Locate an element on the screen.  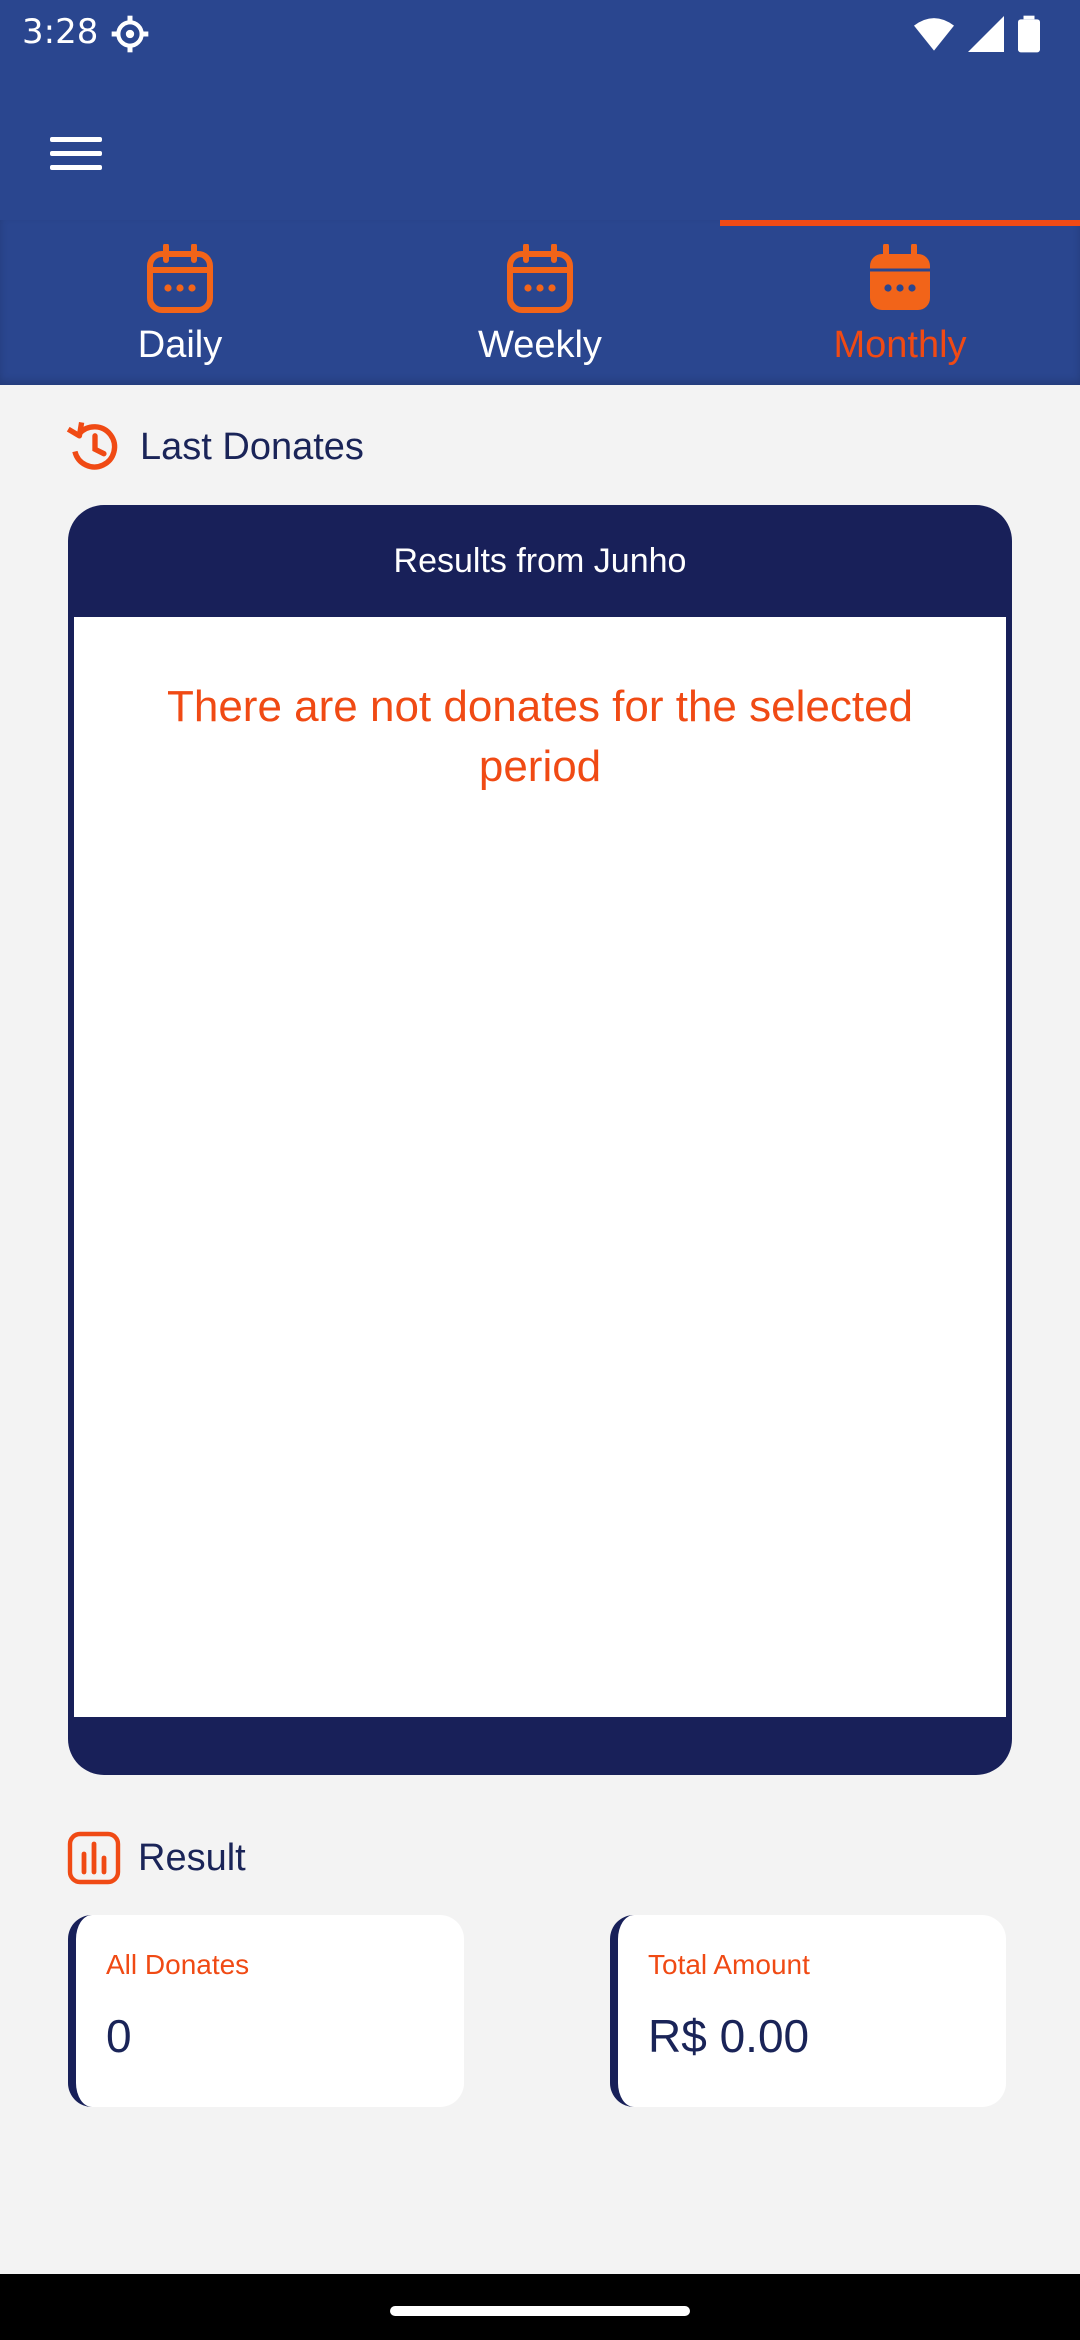
tab-monthly: Monthly is located at coordinates (900, 302).